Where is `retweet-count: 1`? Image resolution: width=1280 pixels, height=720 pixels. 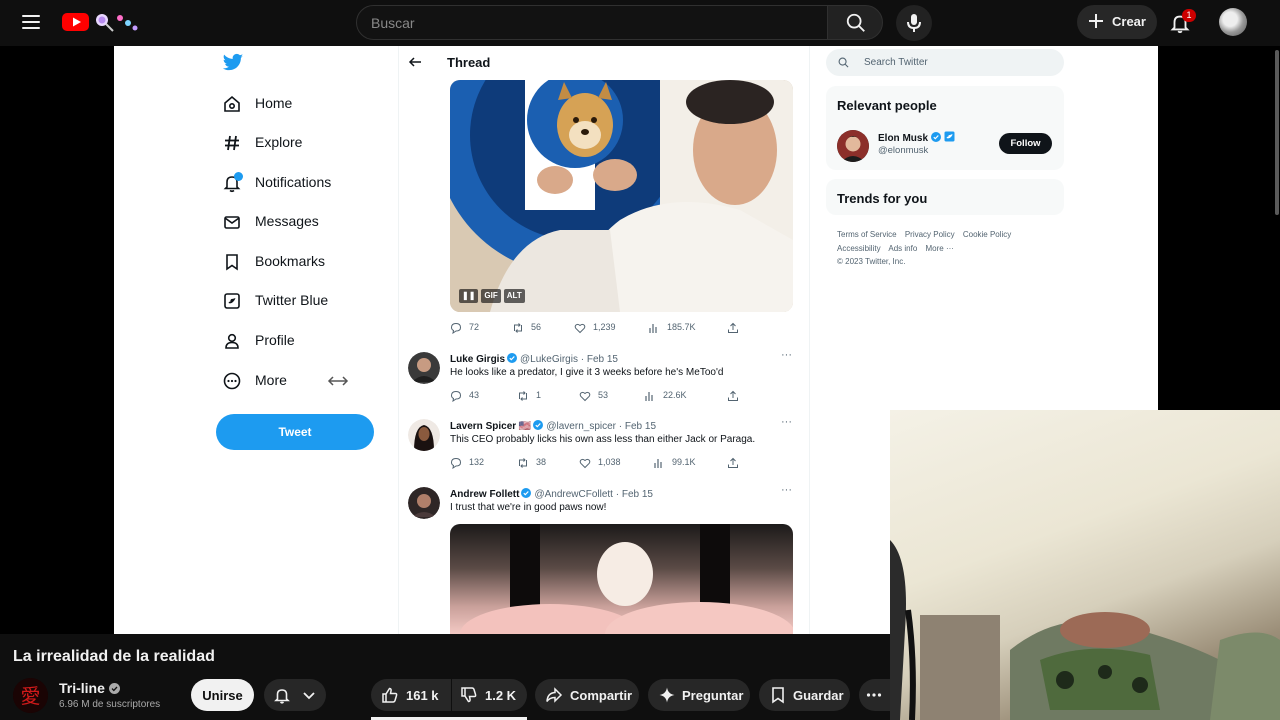
retweet-count: 1 is located at coordinates (539, 395).